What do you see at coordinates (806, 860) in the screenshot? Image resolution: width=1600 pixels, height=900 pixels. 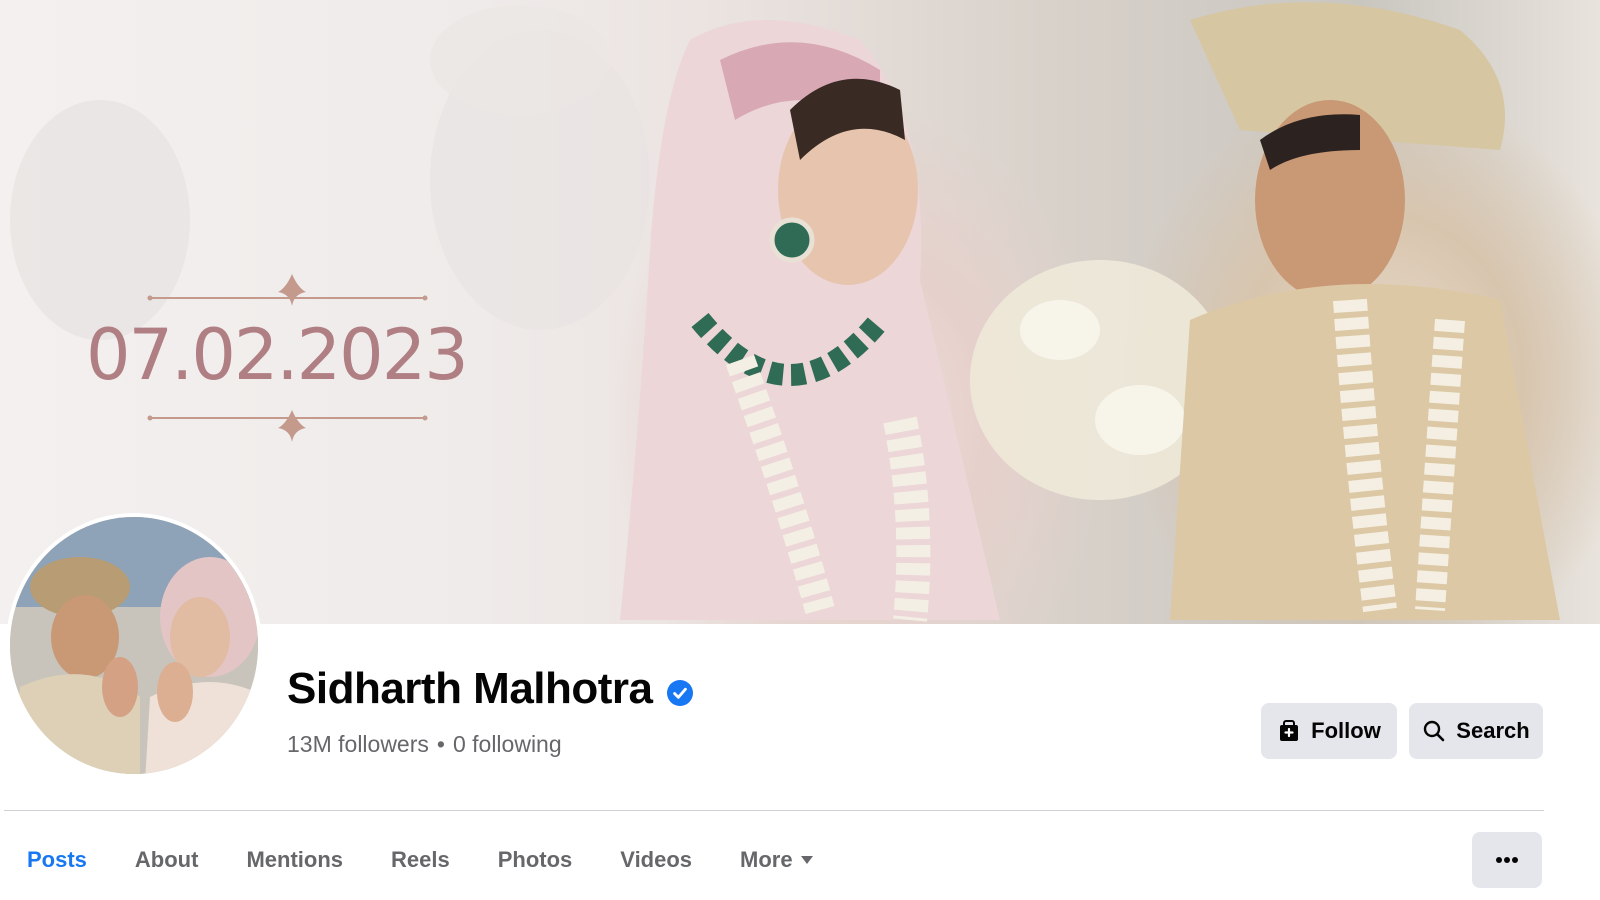 I see `caret-down-icon` at bounding box center [806, 860].